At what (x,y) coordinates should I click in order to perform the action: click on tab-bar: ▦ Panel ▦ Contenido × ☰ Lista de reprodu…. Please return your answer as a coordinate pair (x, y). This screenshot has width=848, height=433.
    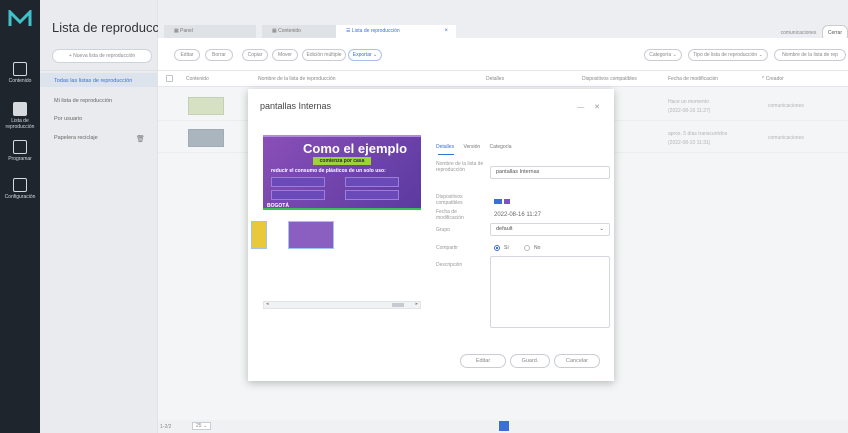
    Looking at the image, I should click on (503, 21).